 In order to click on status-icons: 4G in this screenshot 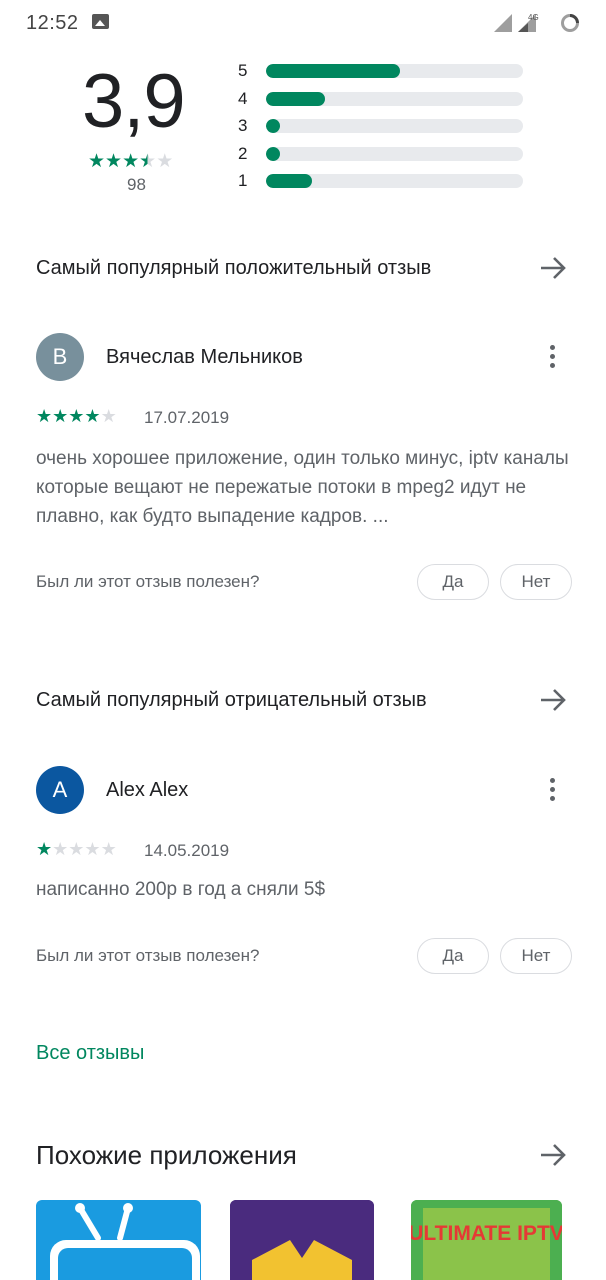, I will do `click(536, 22)`.